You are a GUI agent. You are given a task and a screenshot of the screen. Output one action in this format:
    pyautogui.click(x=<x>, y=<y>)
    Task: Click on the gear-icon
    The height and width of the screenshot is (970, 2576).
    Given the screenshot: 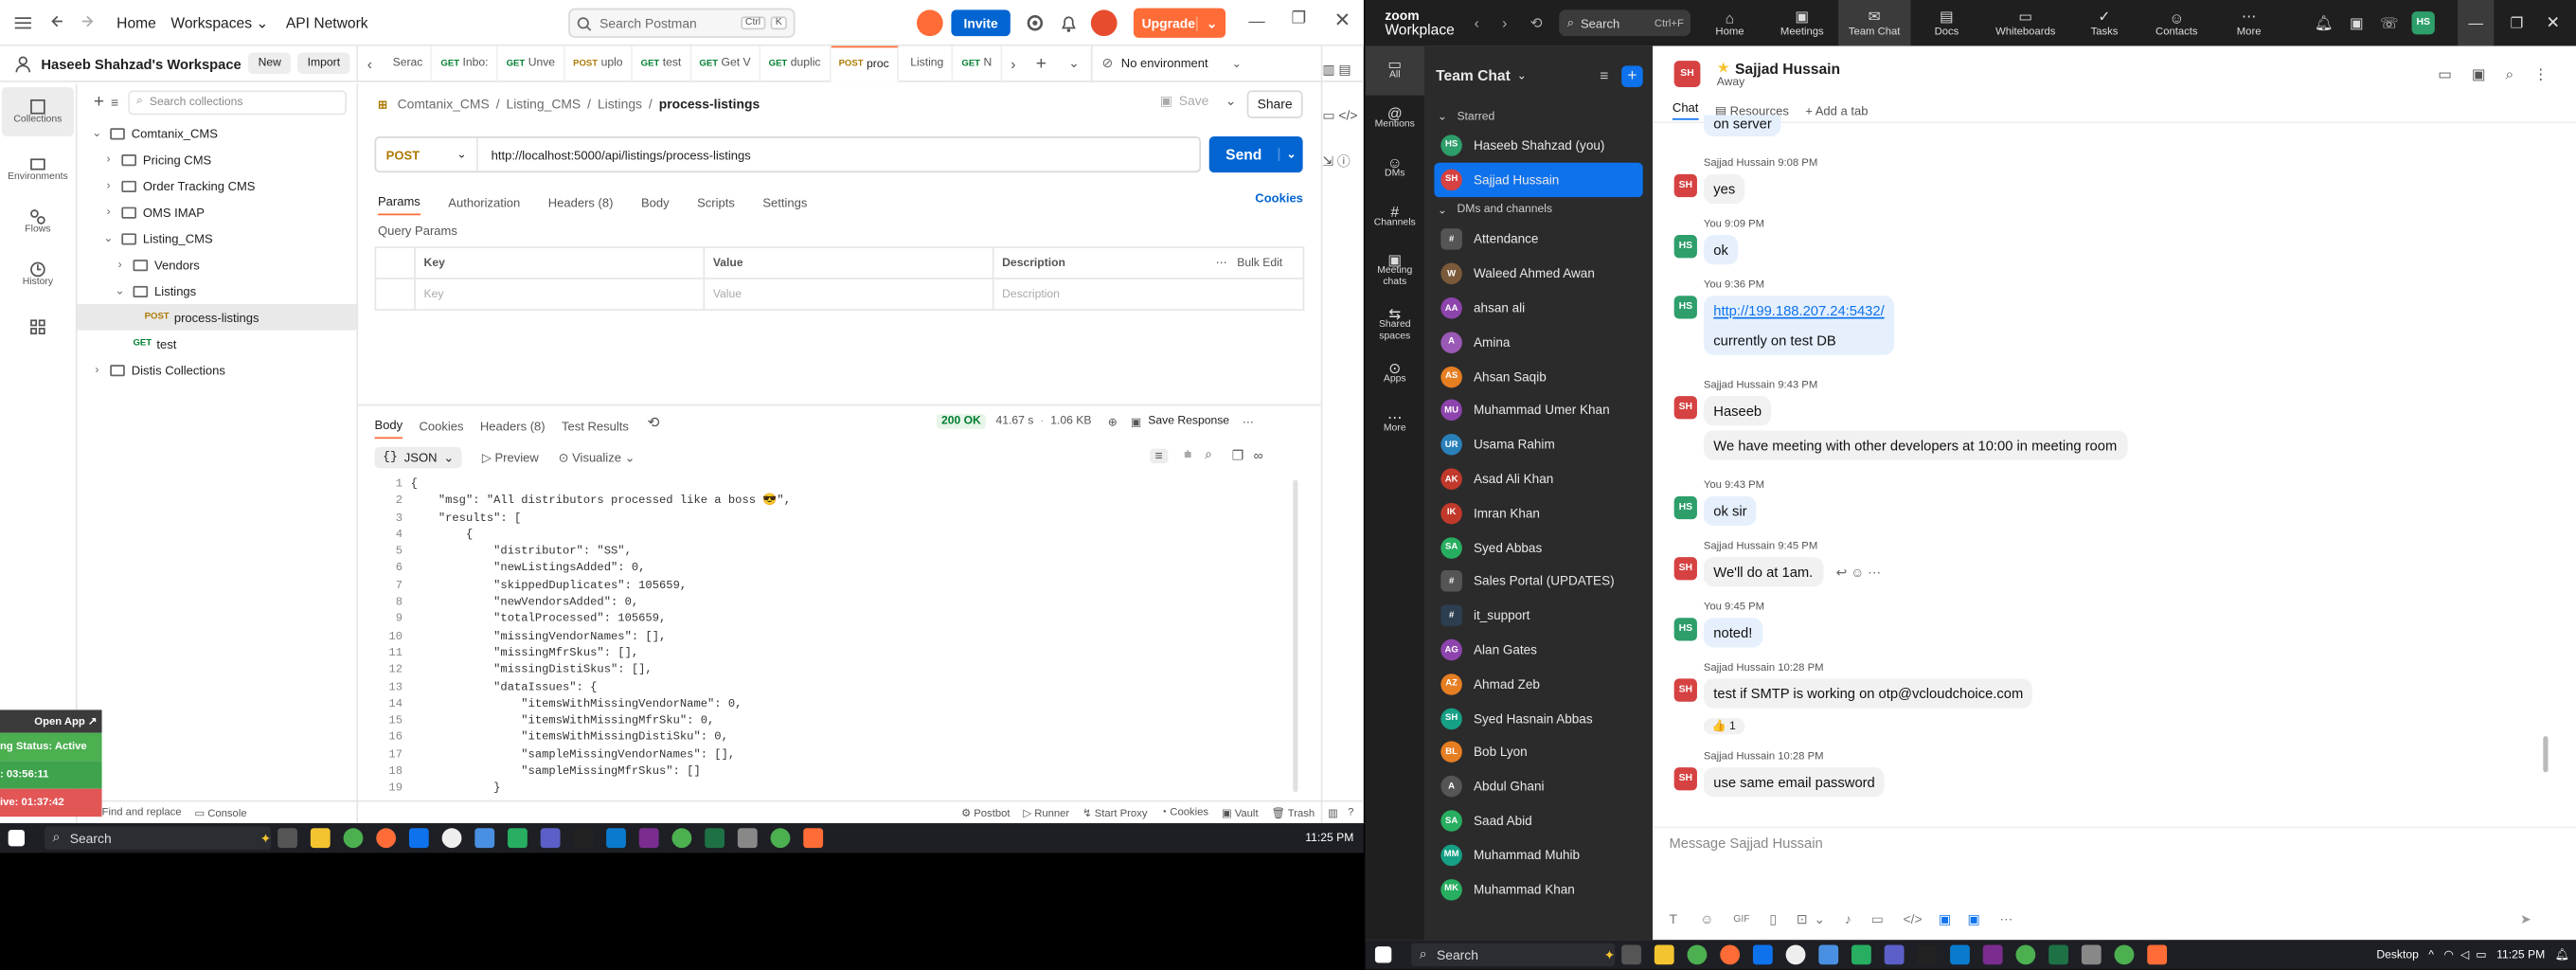 What is the action you would take?
    pyautogui.click(x=1035, y=23)
    